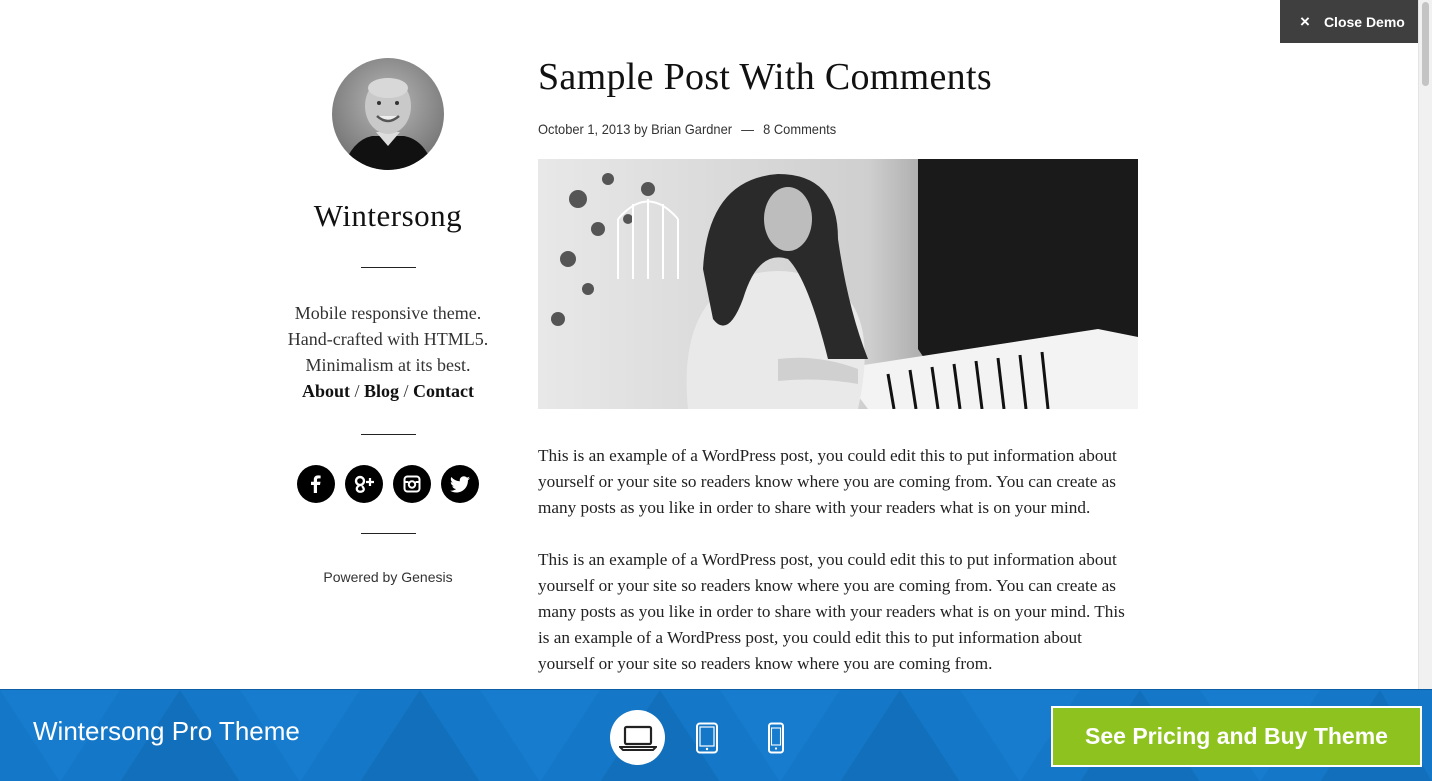  Describe the element at coordinates (838, 284) in the screenshot. I see `featured-image` at that location.